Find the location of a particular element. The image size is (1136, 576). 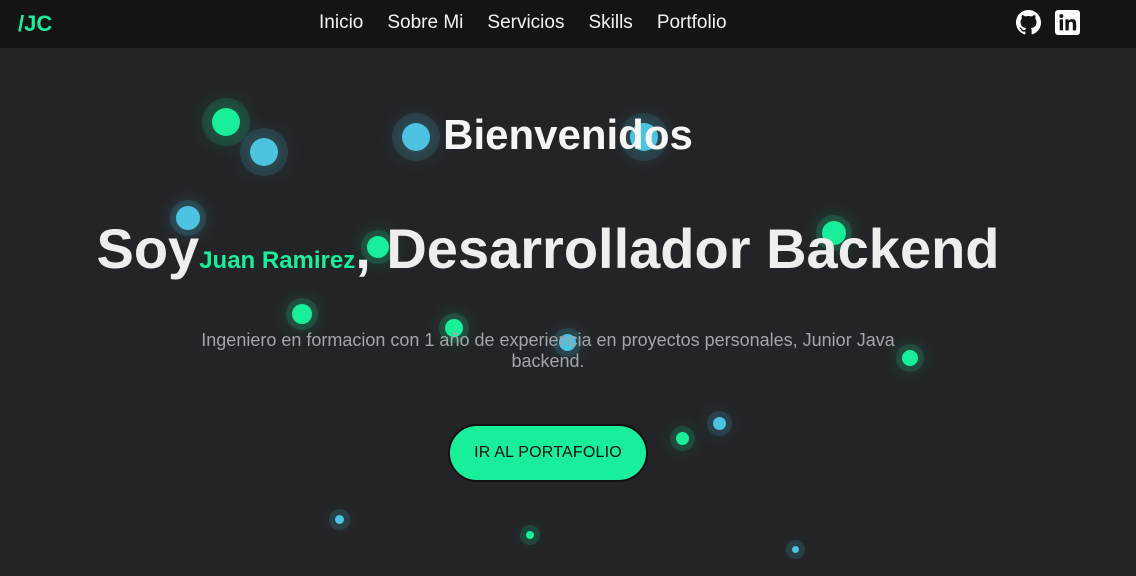

headline-intro: Soy is located at coordinates (148, 248).